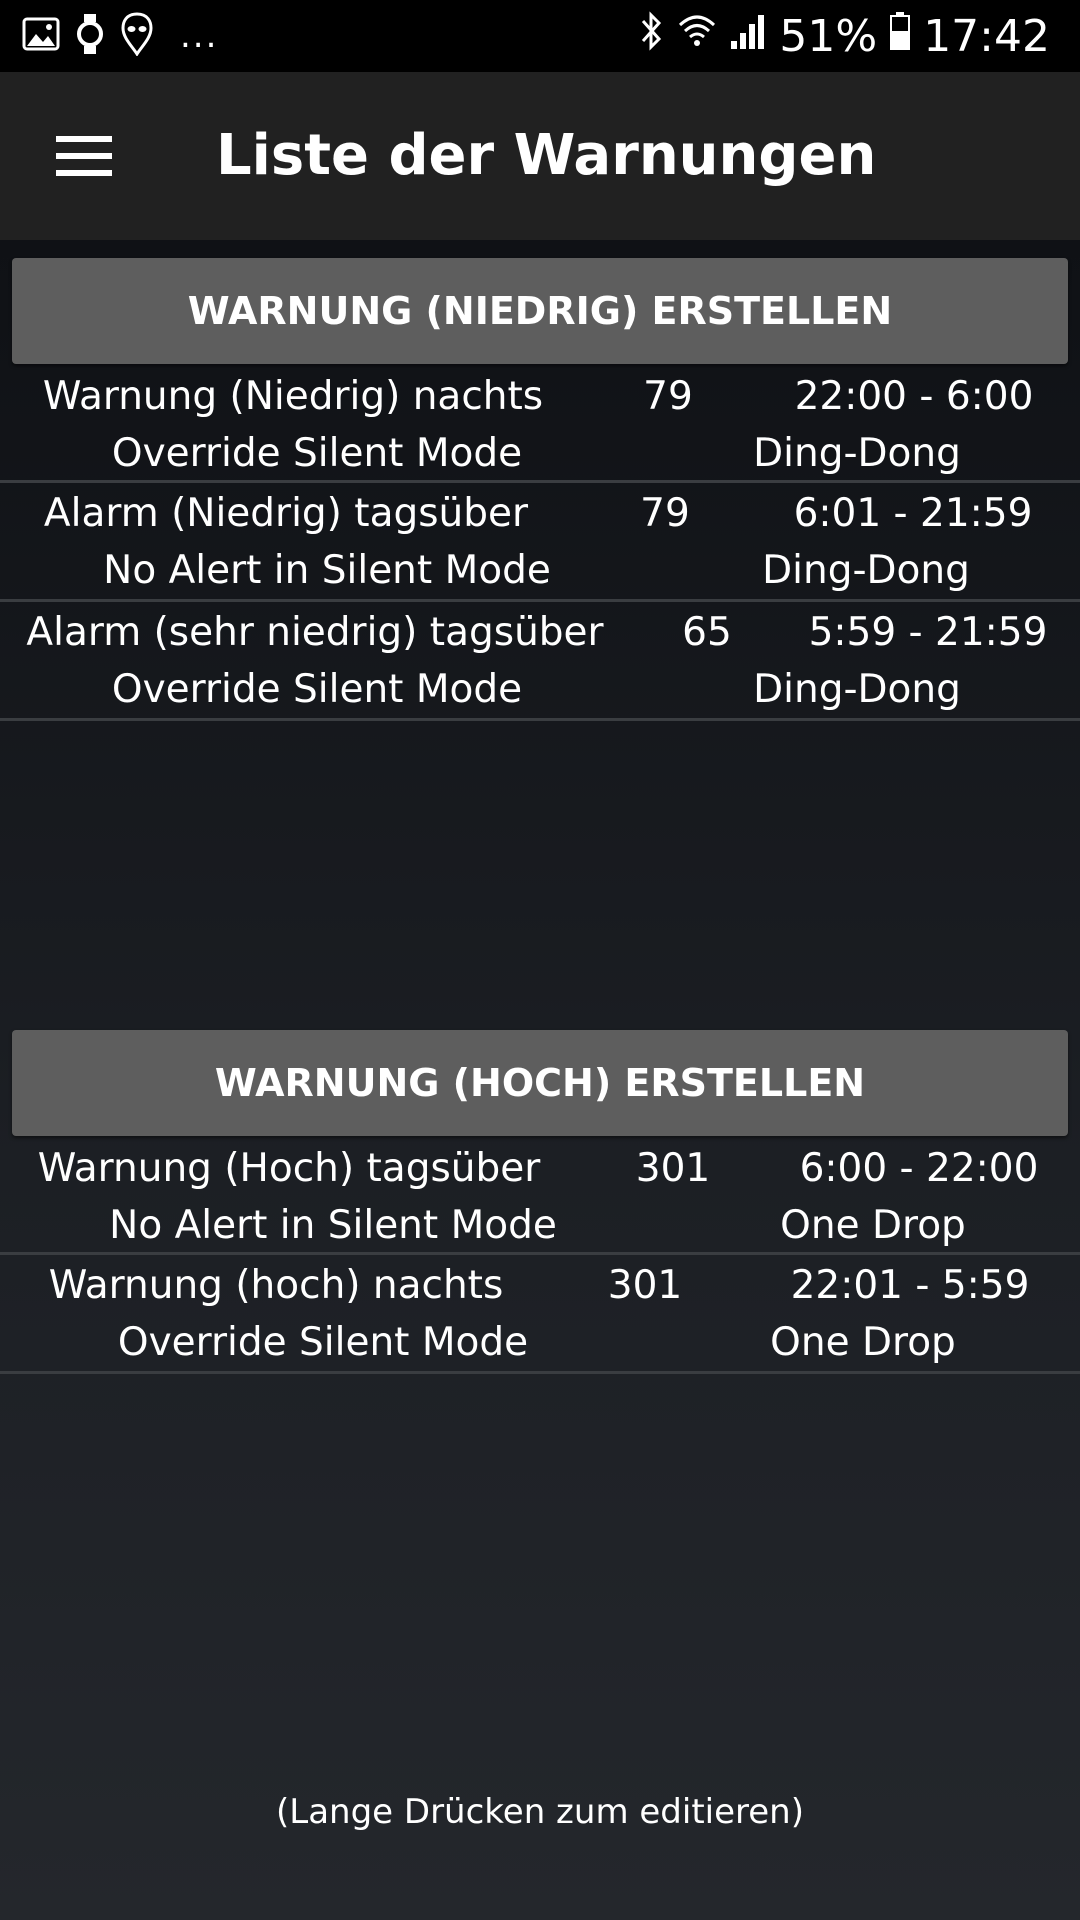 The image size is (1080, 1920). Describe the element at coordinates (137, 36) in the screenshot. I see `alien-app-icon` at that location.